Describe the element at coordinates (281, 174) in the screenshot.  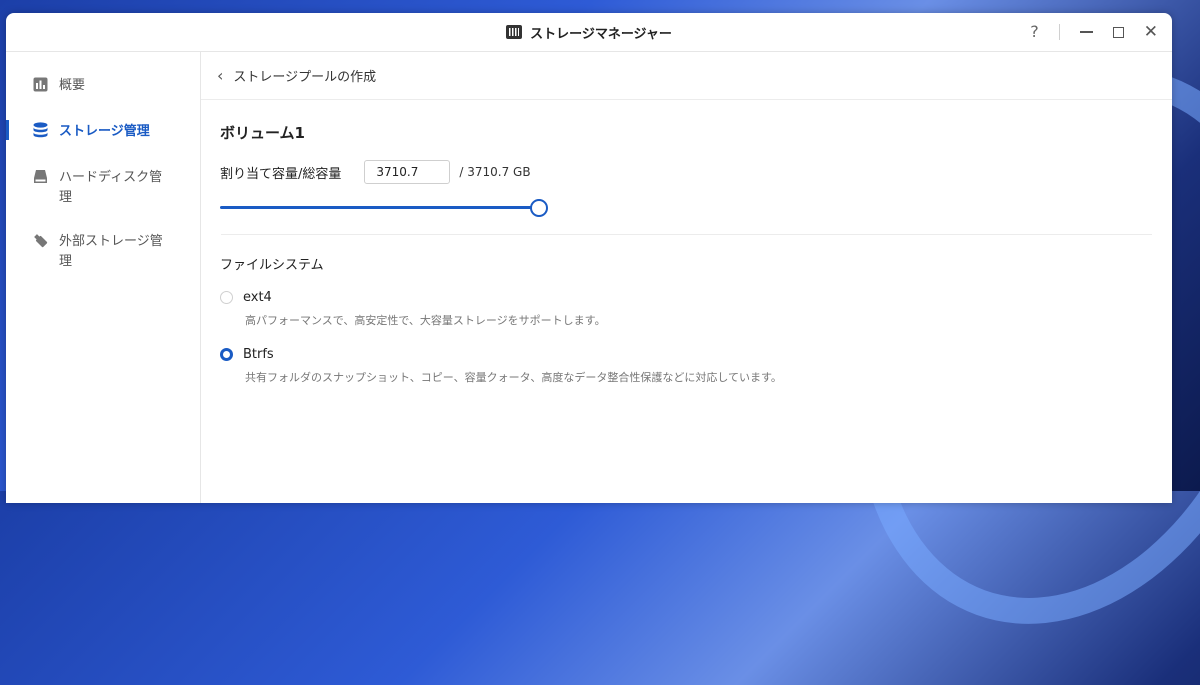
I see `allocation-label: 割り当て容量/総容量` at that location.